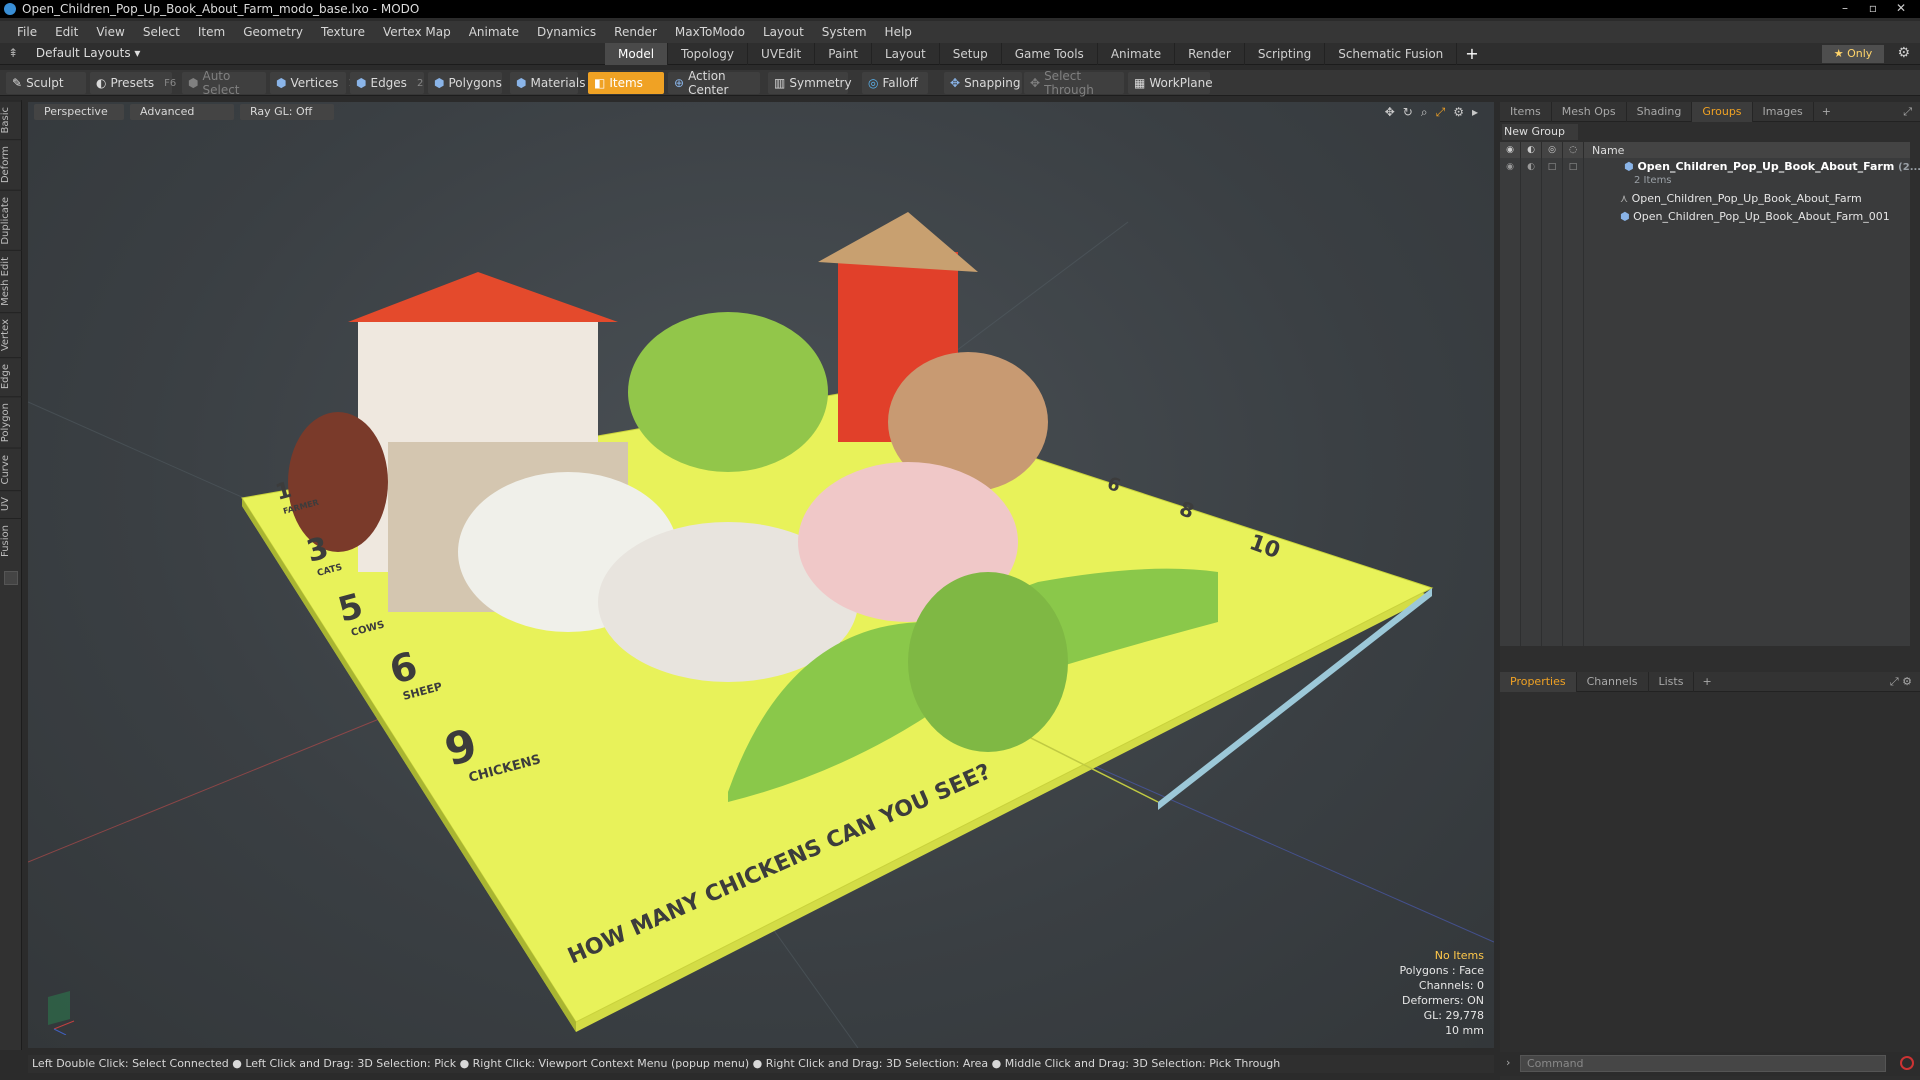  What do you see at coordinates (1845, 8) in the screenshot?
I see `minimize-button: –` at bounding box center [1845, 8].